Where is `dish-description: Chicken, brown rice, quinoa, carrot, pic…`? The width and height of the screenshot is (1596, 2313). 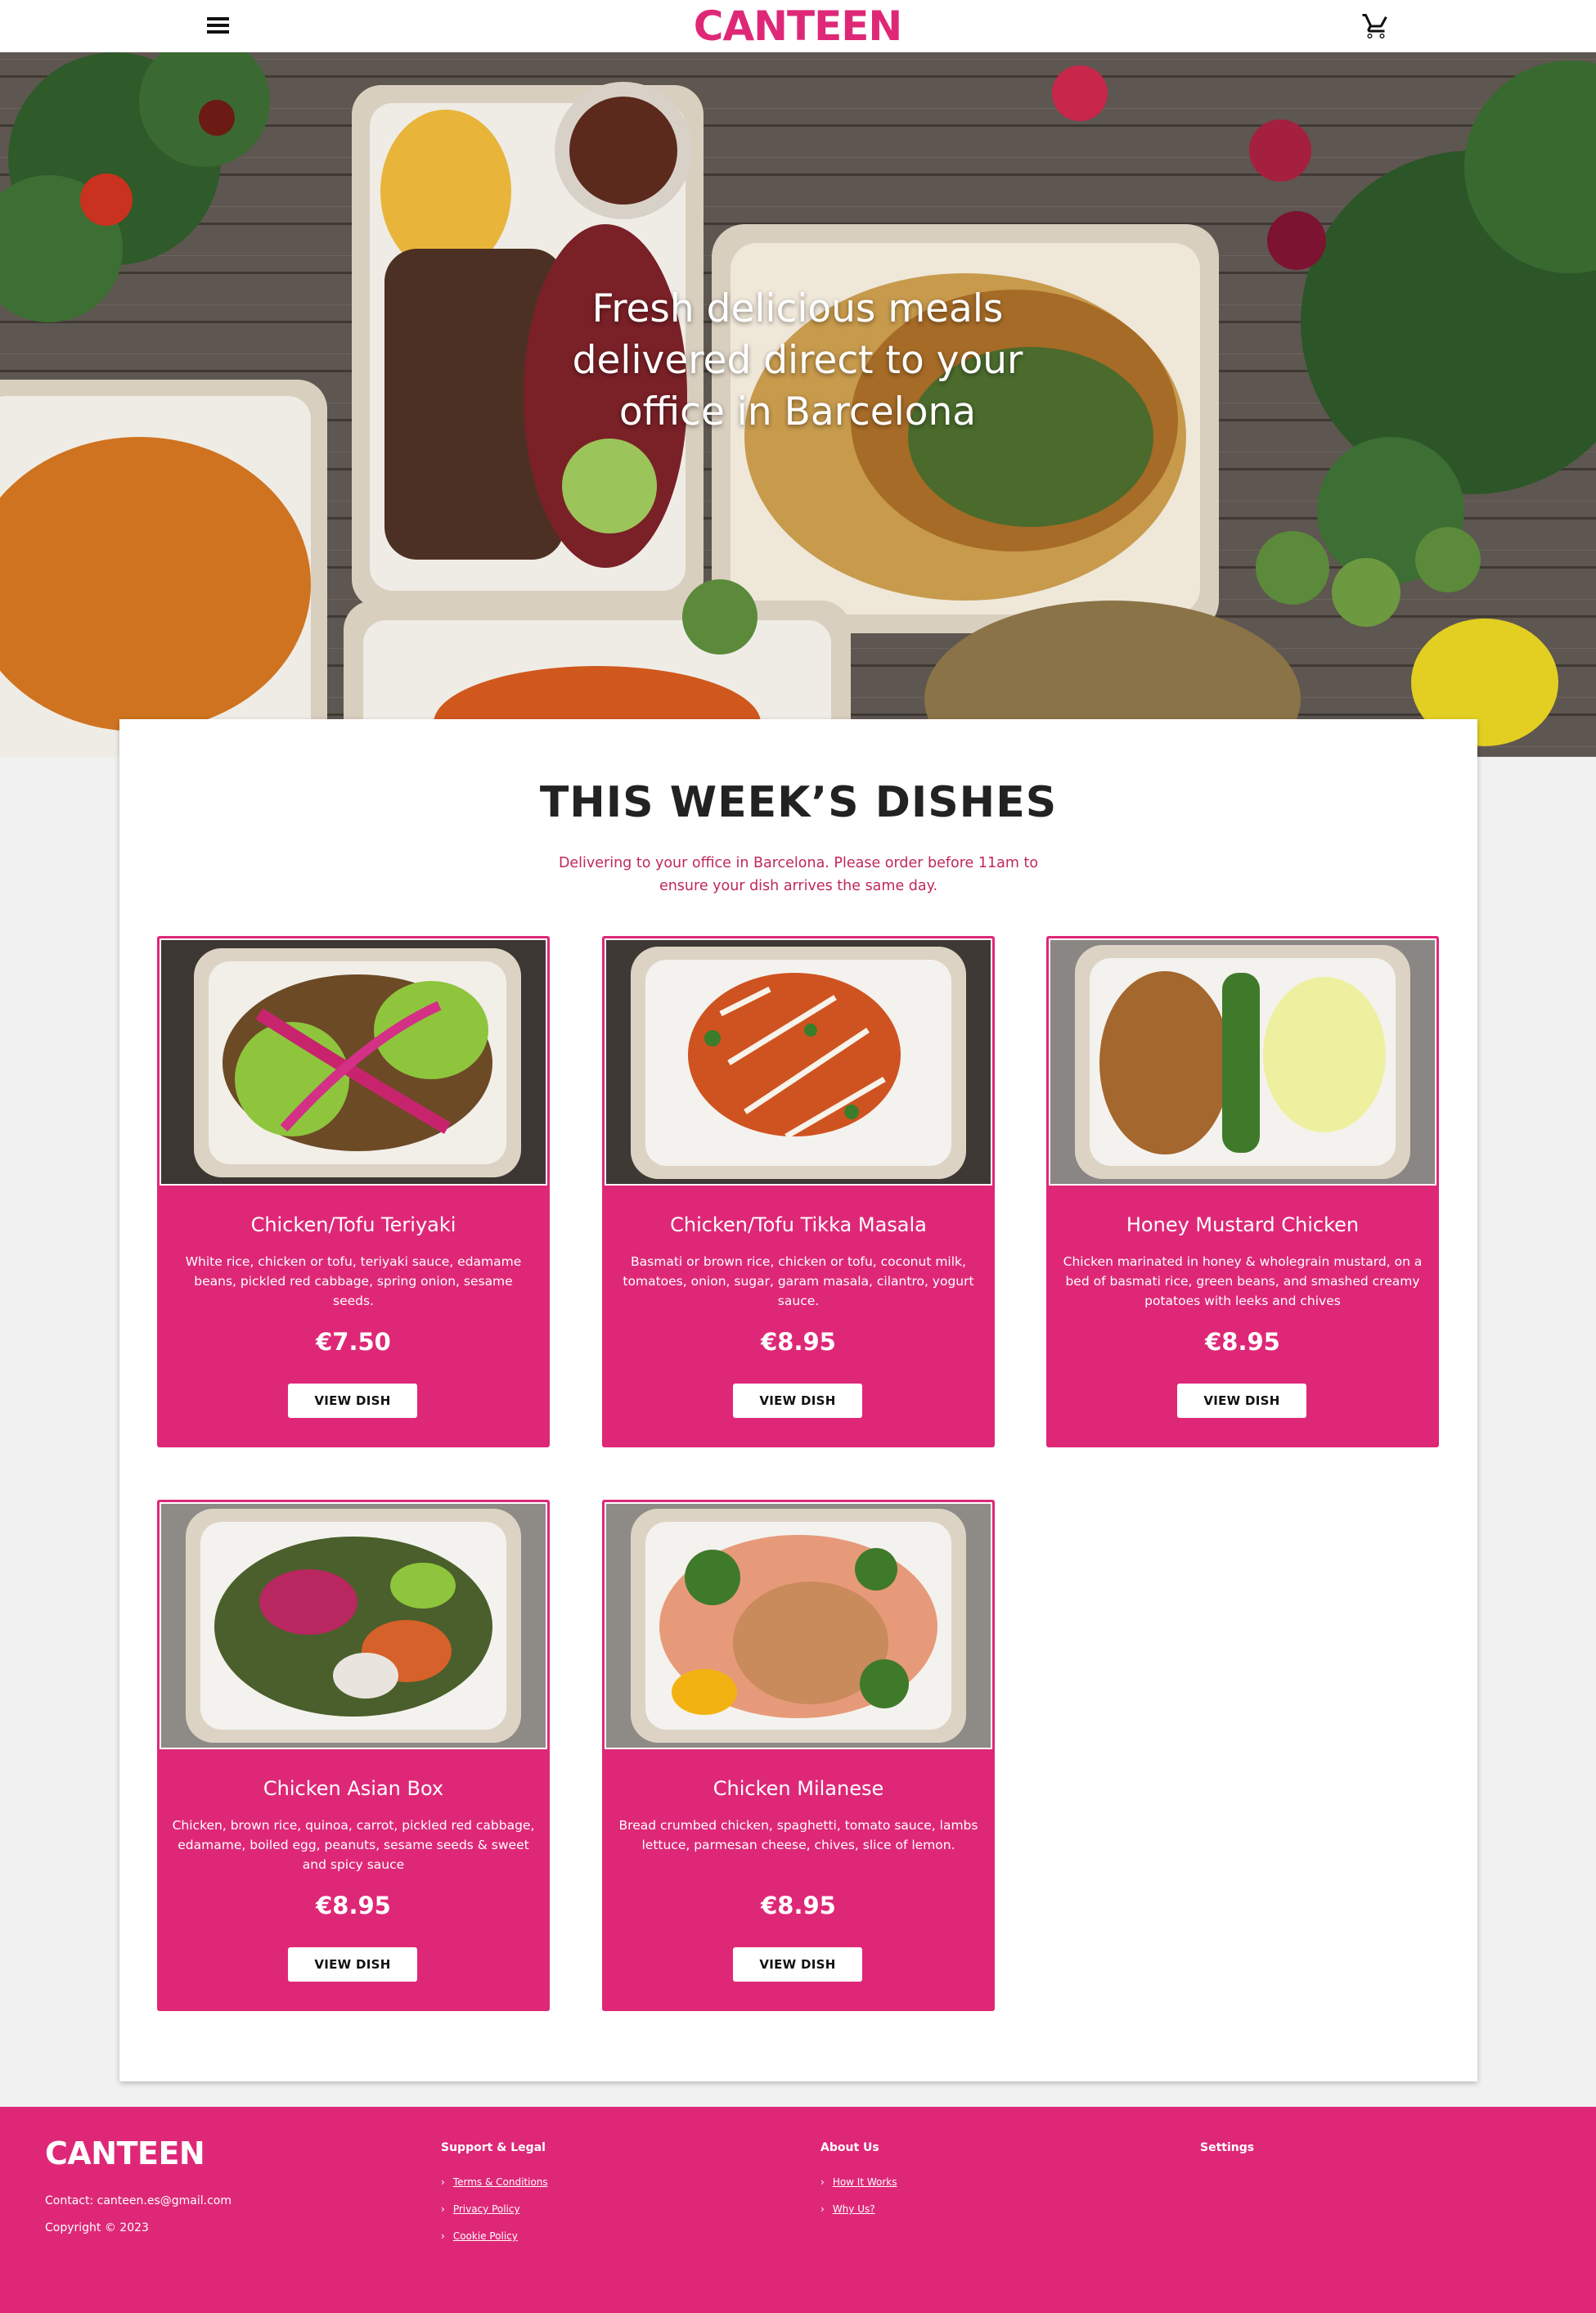 dish-description: Chicken, brown rice, quinoa, carrot, pic… is located at coordinates (353, 1845).